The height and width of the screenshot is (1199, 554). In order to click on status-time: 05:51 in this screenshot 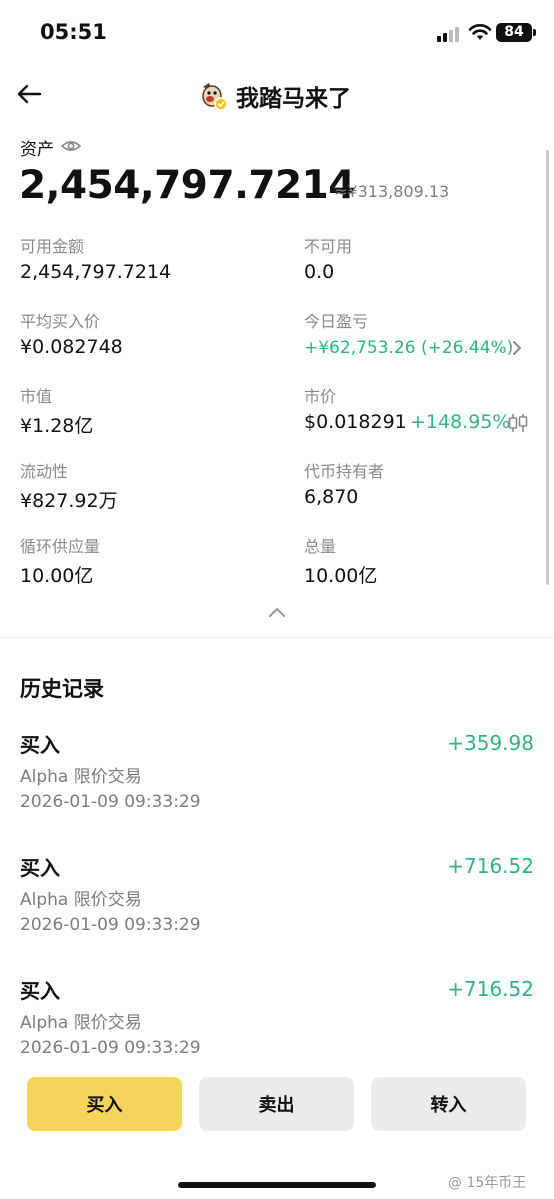, I will do `click(73, 32)`.